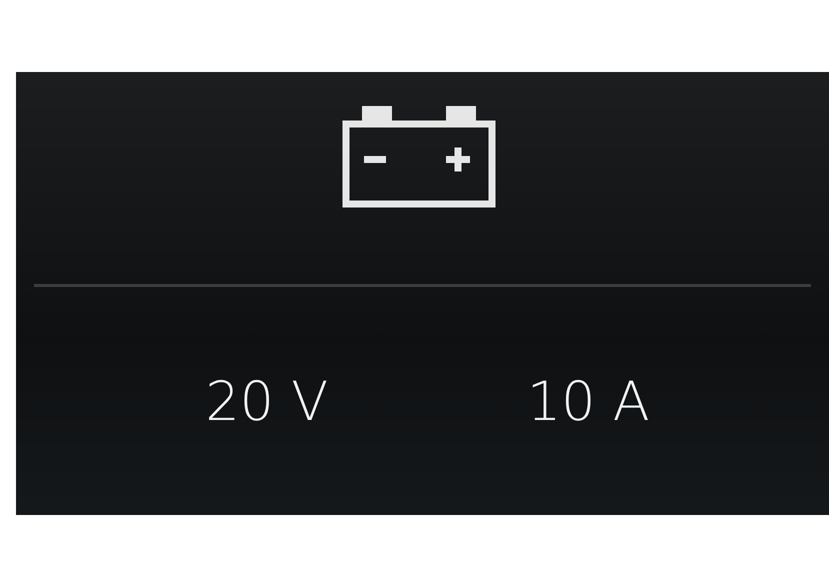  What do you see at coordinates (266, 401) in the screenshot?
I see `reading-value: 20 V` at bounding box center [266, 401].